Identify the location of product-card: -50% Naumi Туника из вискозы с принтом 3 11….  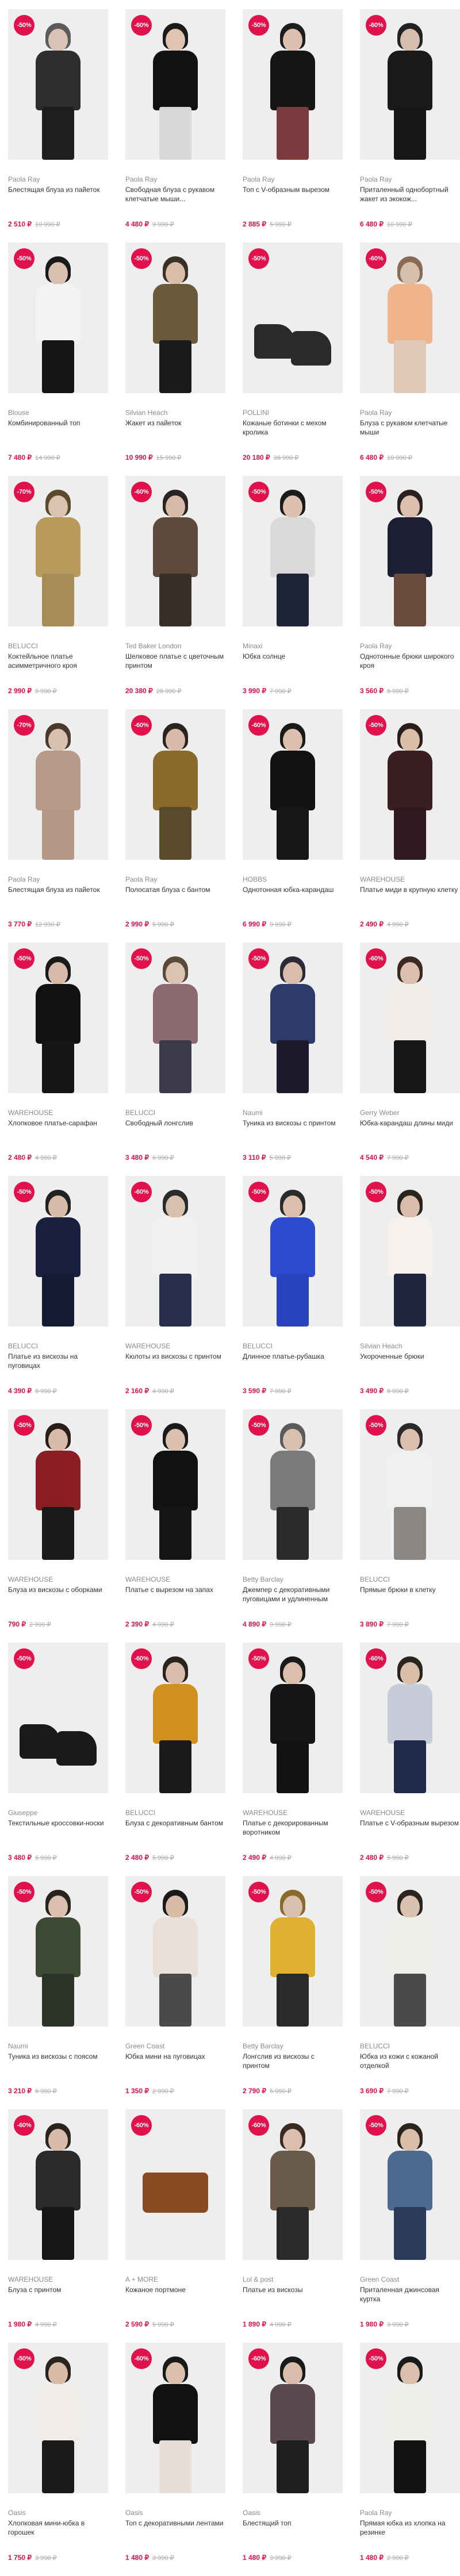
(293, 1059).